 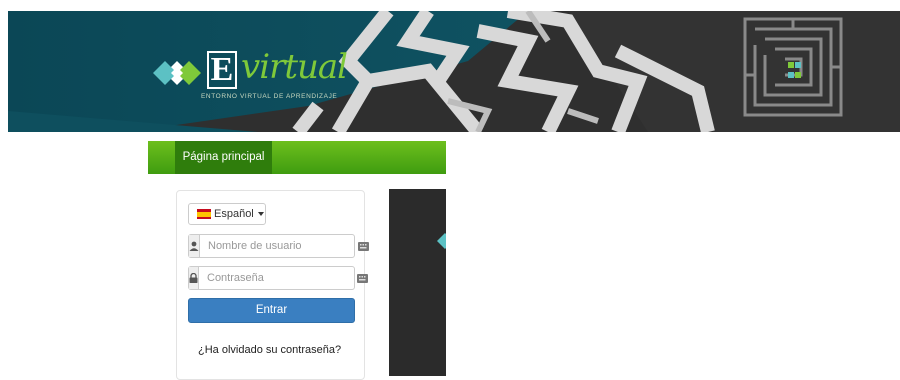 What do you see at coordinates (222, 70) in the screenshot?
I see `logo-letter: E` at bounding box center [222, 70].